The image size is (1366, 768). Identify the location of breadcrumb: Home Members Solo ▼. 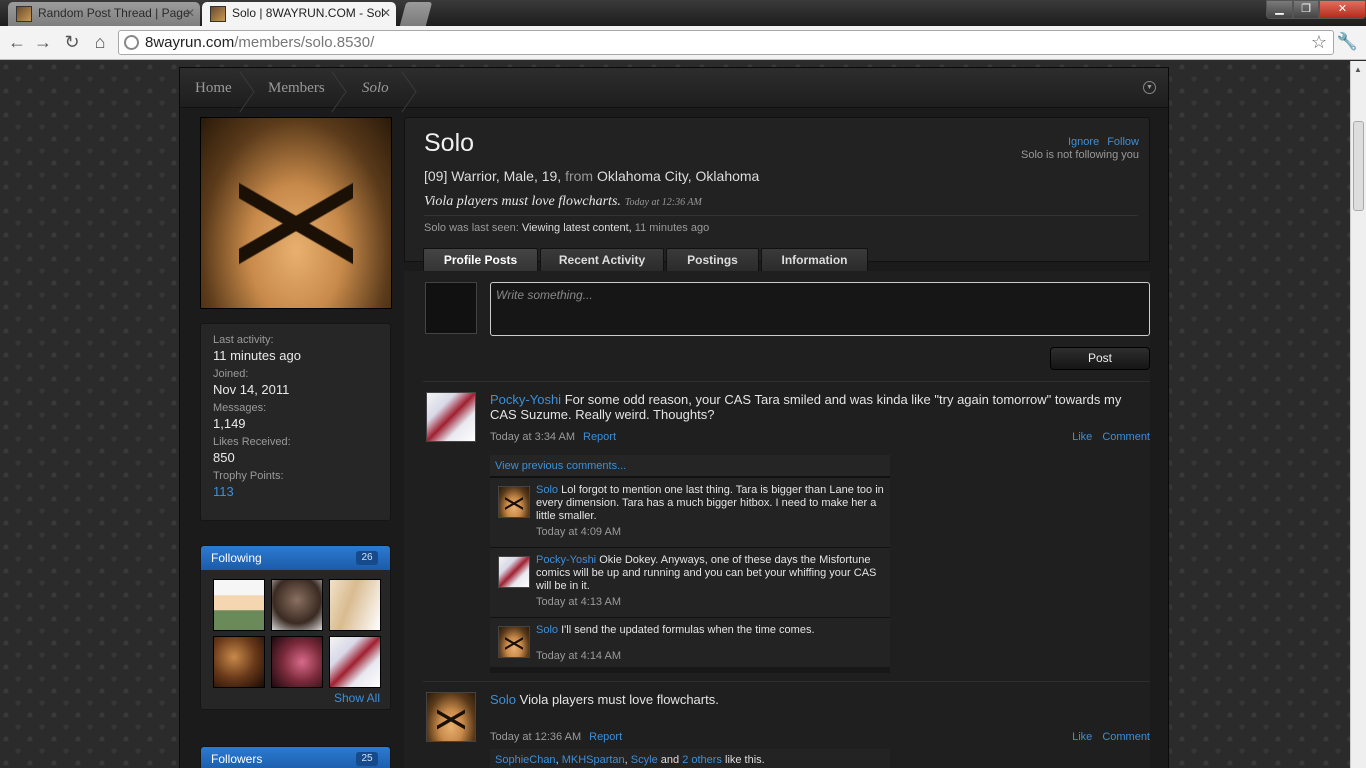
(674, 88).